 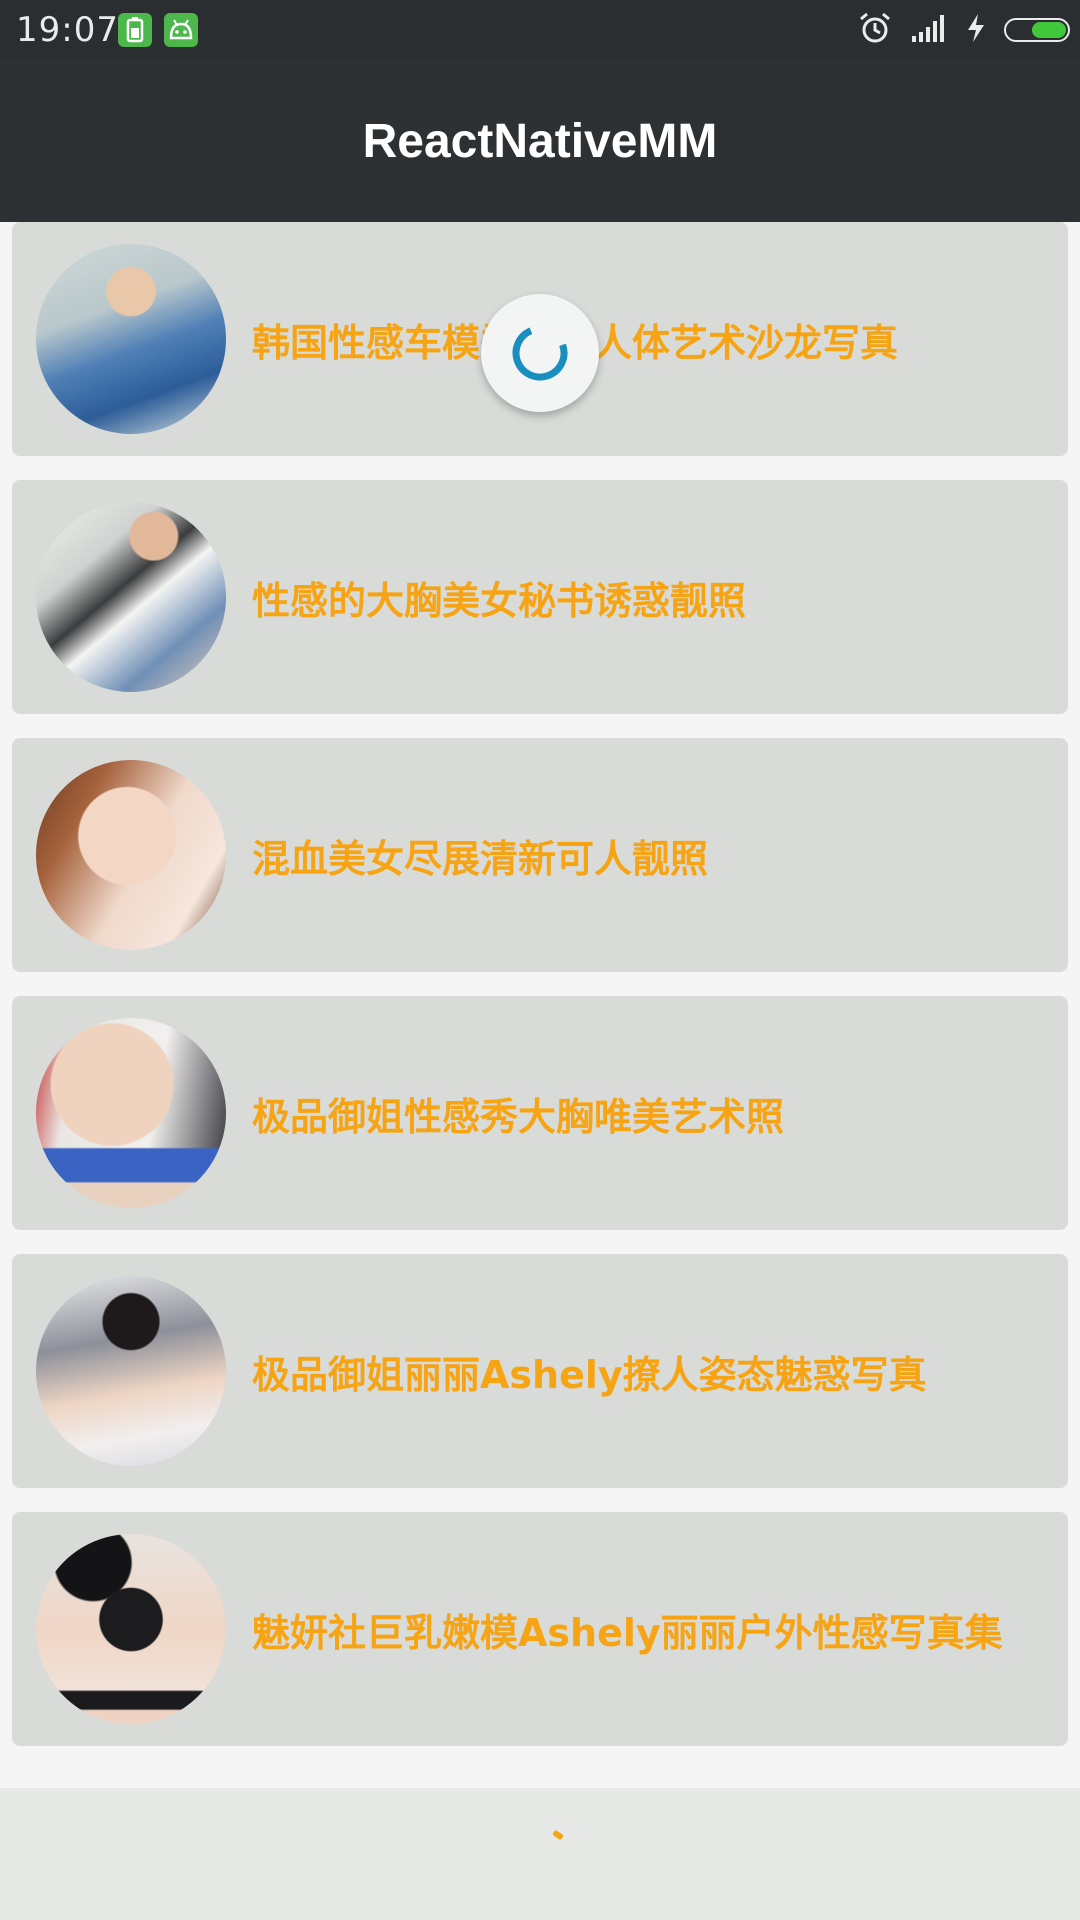 I want to click on navigation-bar: ReactNativeMM, so click(x=540, y=141).